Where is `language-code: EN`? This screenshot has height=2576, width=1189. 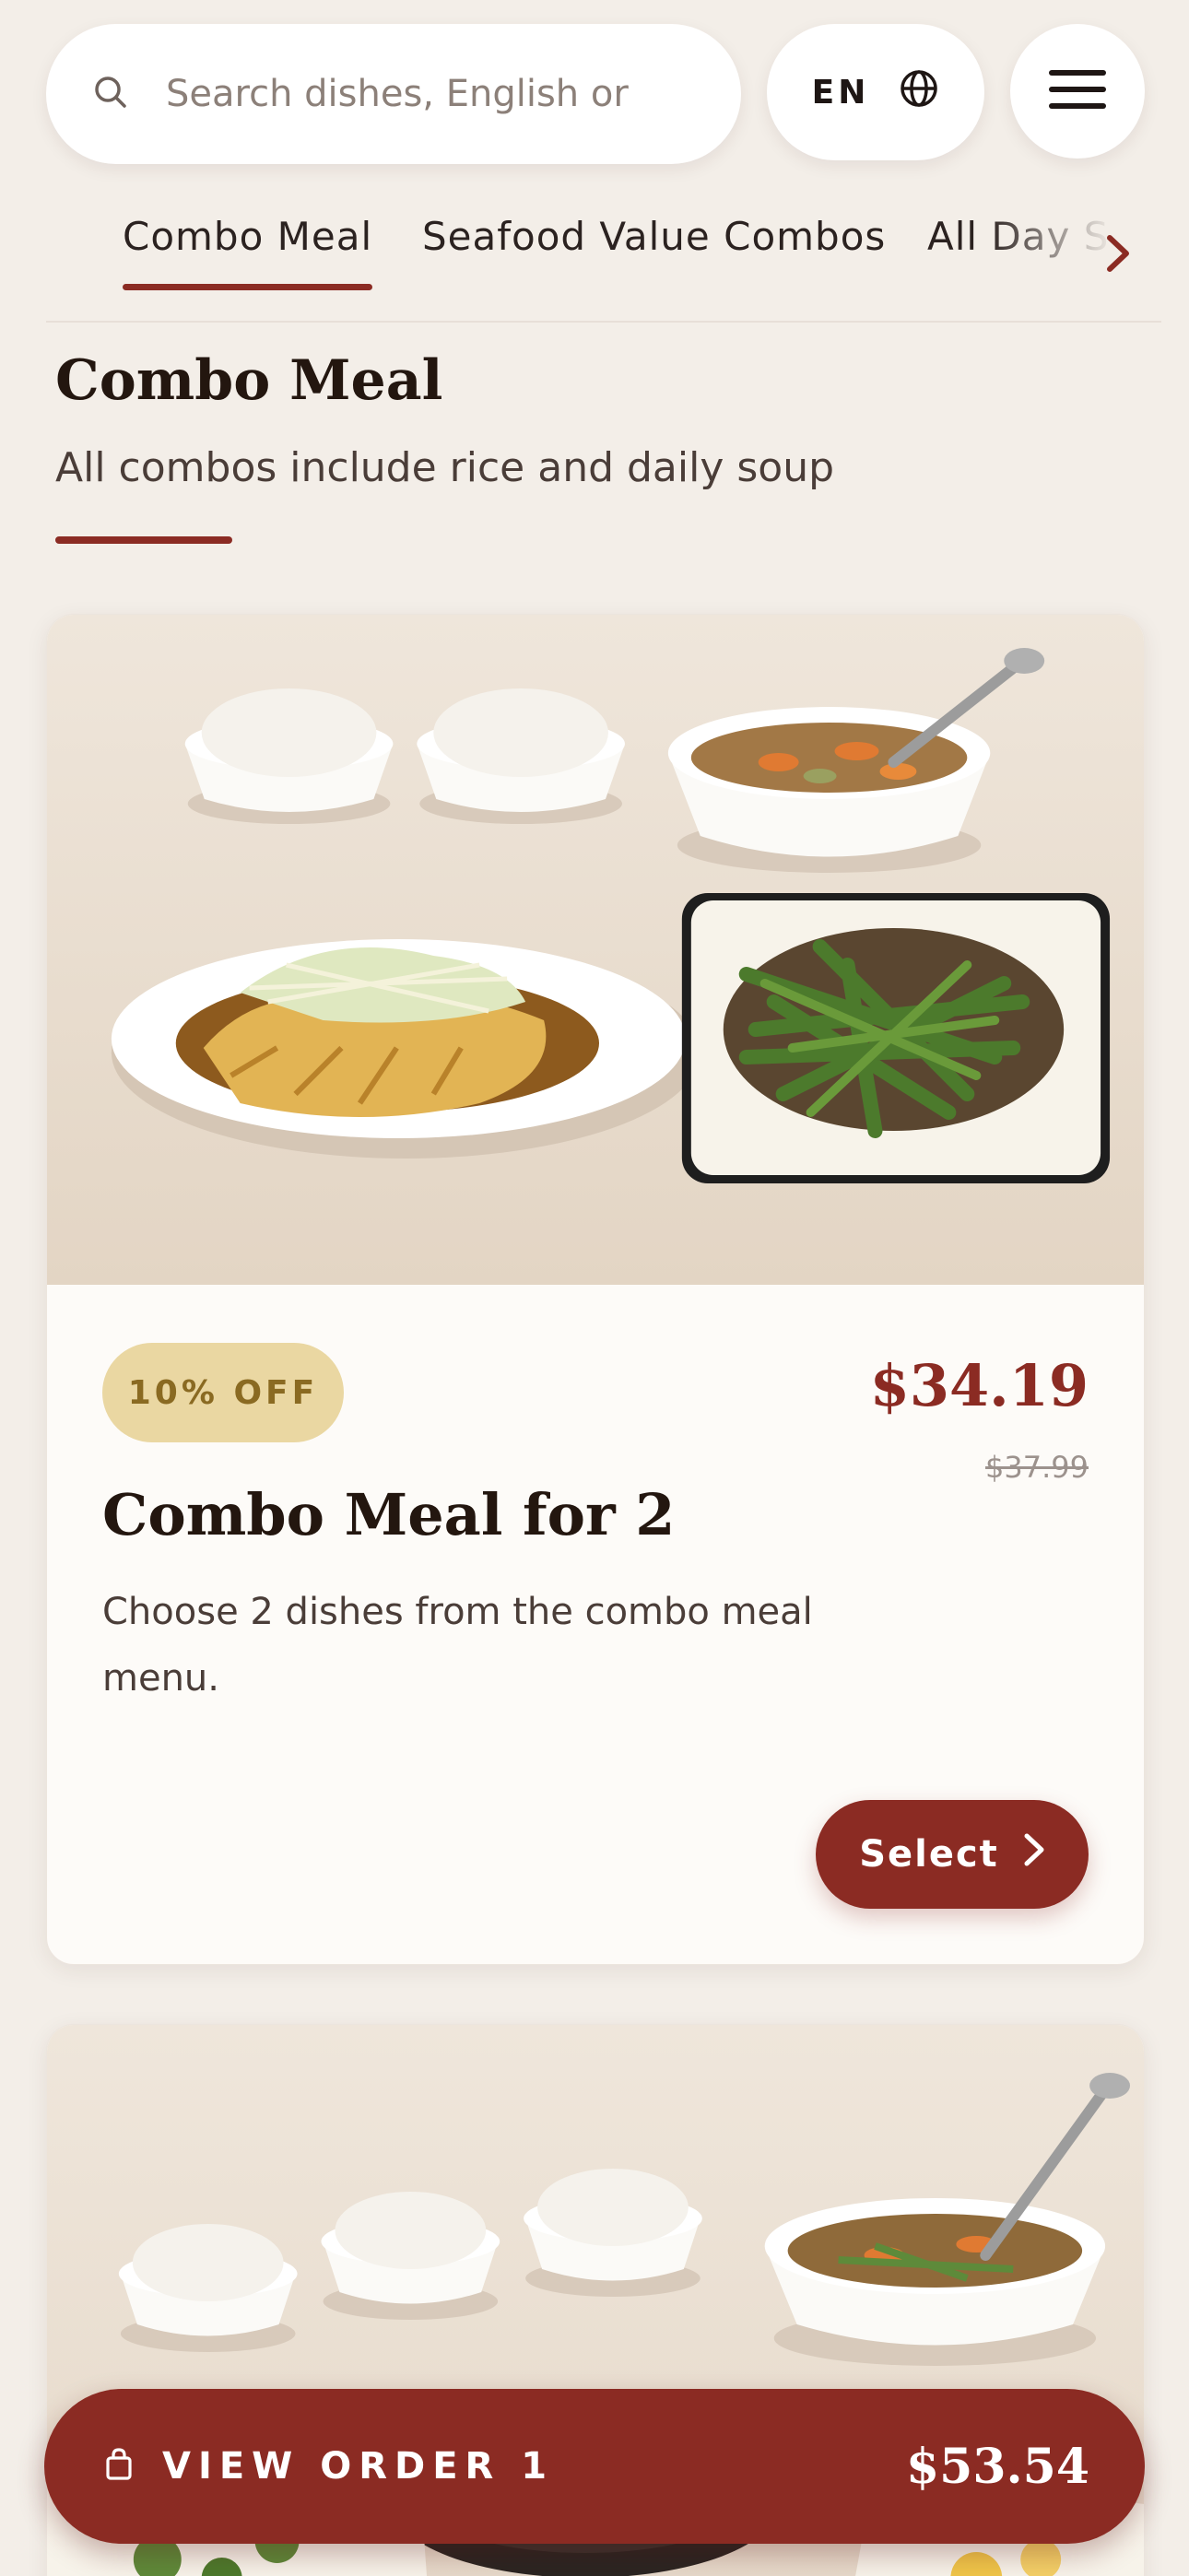
language-code: EN is located at coordinates (841, 92).